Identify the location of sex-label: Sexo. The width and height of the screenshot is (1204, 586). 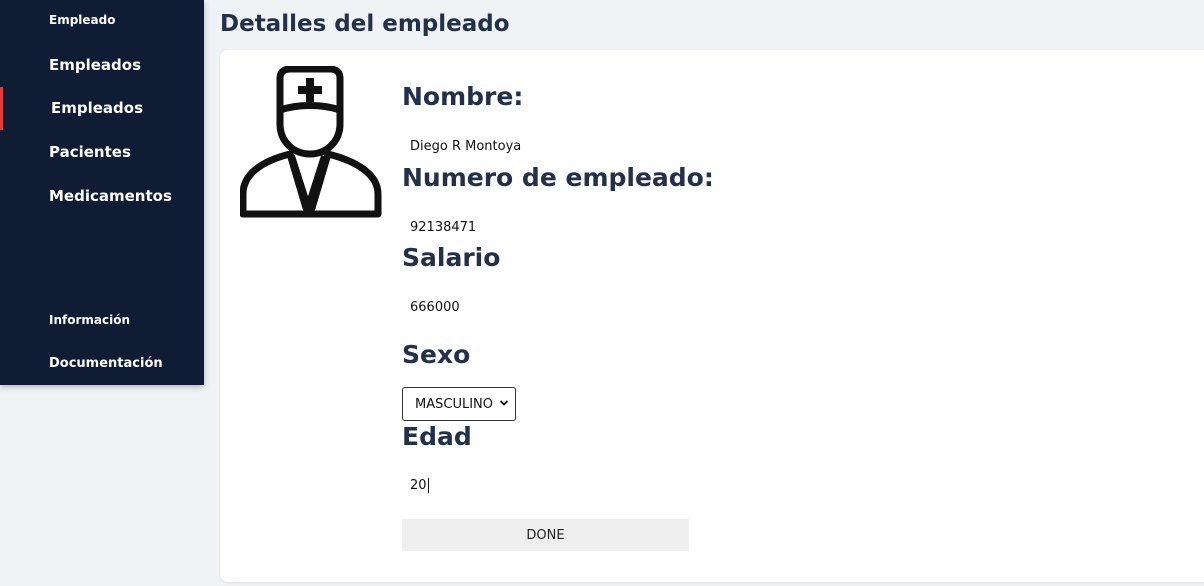
(436, 354).